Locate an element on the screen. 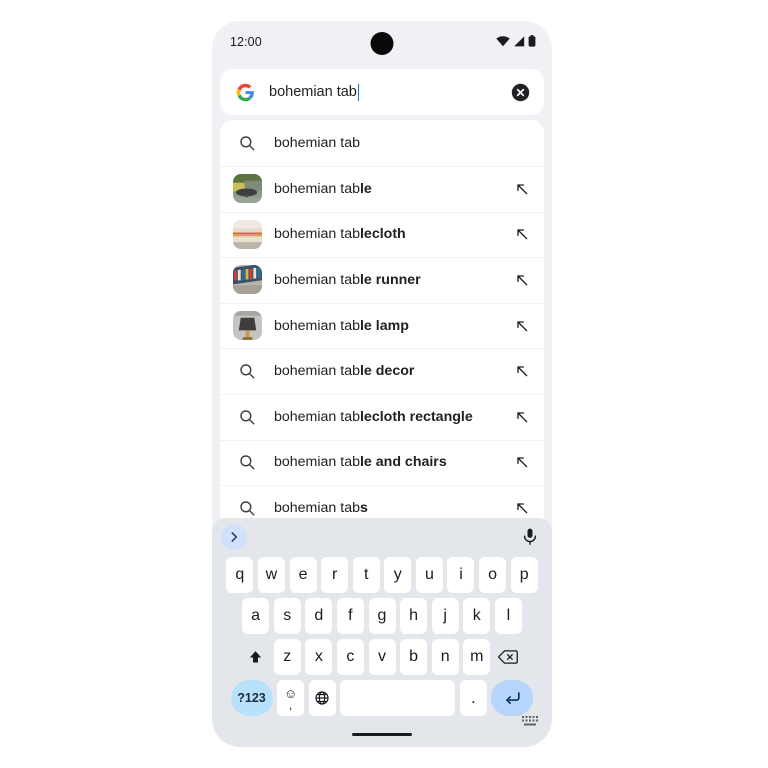  list-item: bohemian tablecloth rectangle is located at coordinates (382, 416).